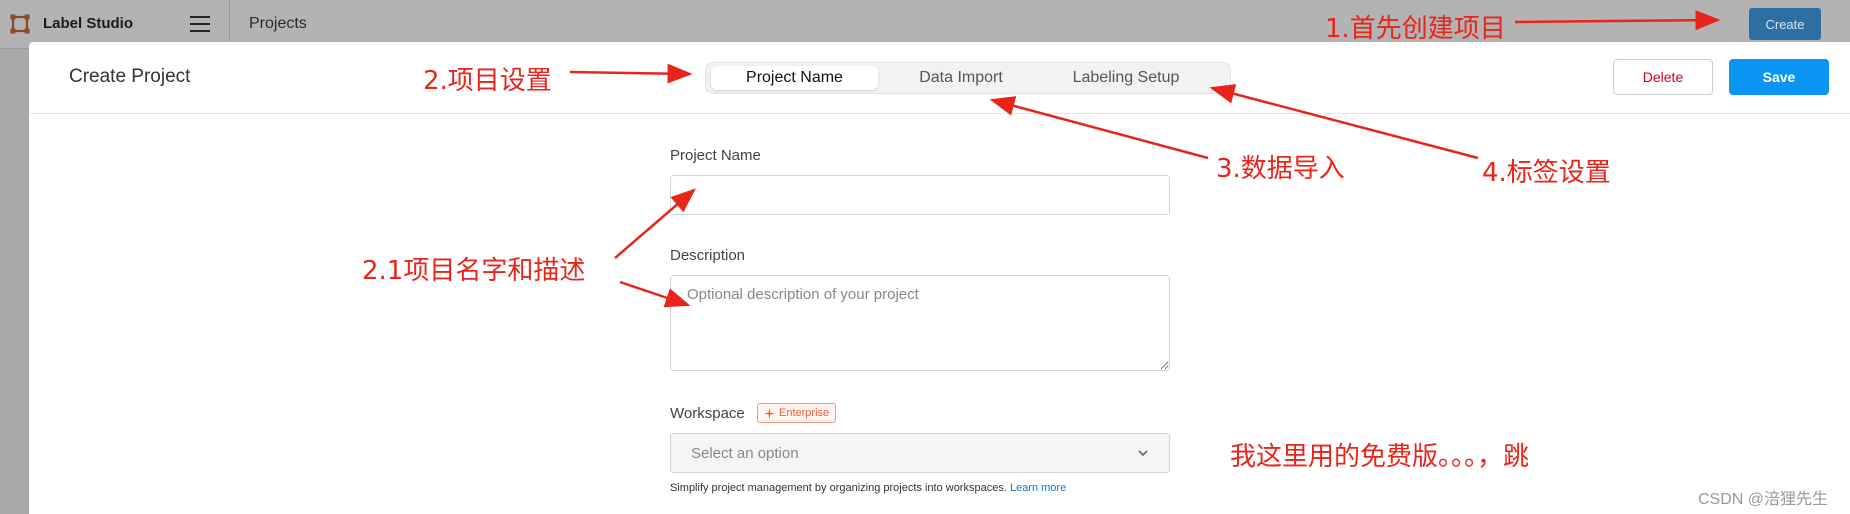 The width and height of the screenshot is (1850, 514). What do you see at coordinates (1344, 122) in the screenshot?
I see `arrow-to-labeling` at bounding box center [1344, 122].